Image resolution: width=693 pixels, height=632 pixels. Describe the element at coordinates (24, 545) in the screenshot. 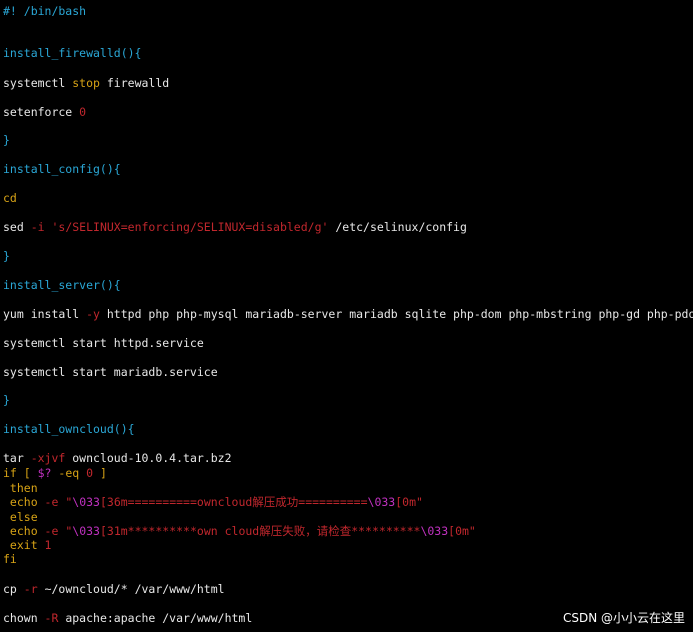

I see `code-token: exit` at that location.